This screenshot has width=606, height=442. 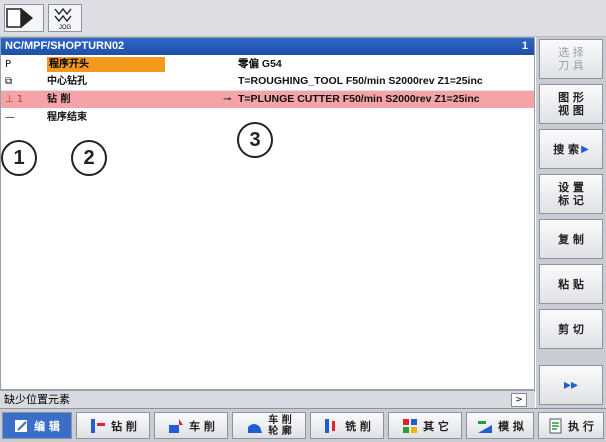 I want to click on milling-tab: 铣 削, so click(x=347, y=425).